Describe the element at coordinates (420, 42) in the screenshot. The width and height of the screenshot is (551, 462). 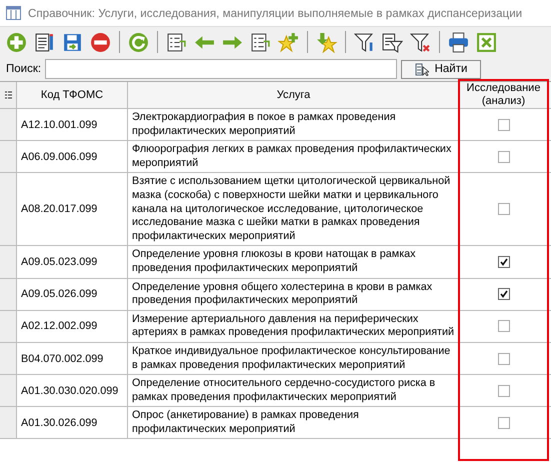
I see `clear-filter-icon` at that location.